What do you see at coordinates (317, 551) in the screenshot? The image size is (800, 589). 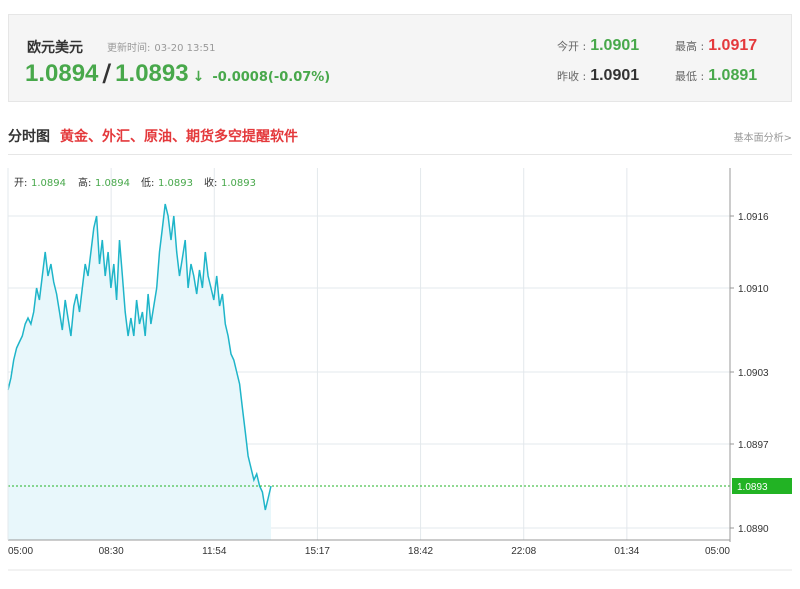 I see `x-tick-label: 15:17` at bounding box center [317, 551].